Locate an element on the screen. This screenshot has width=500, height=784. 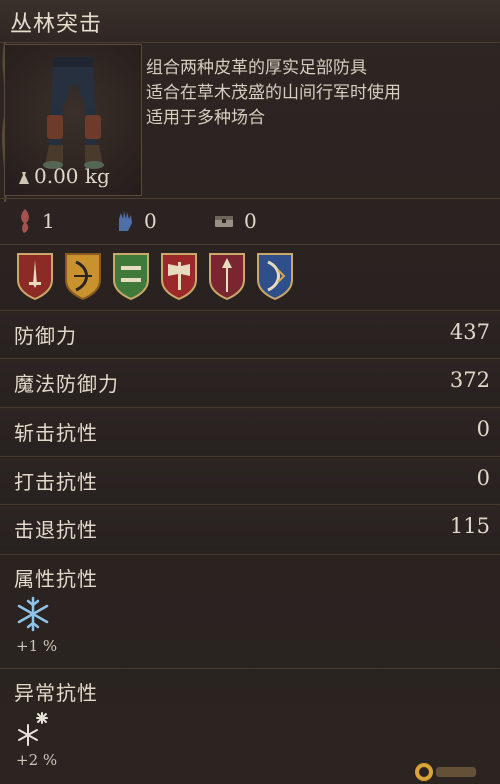
stat-value: 115 is located at coordinates (469, 526).